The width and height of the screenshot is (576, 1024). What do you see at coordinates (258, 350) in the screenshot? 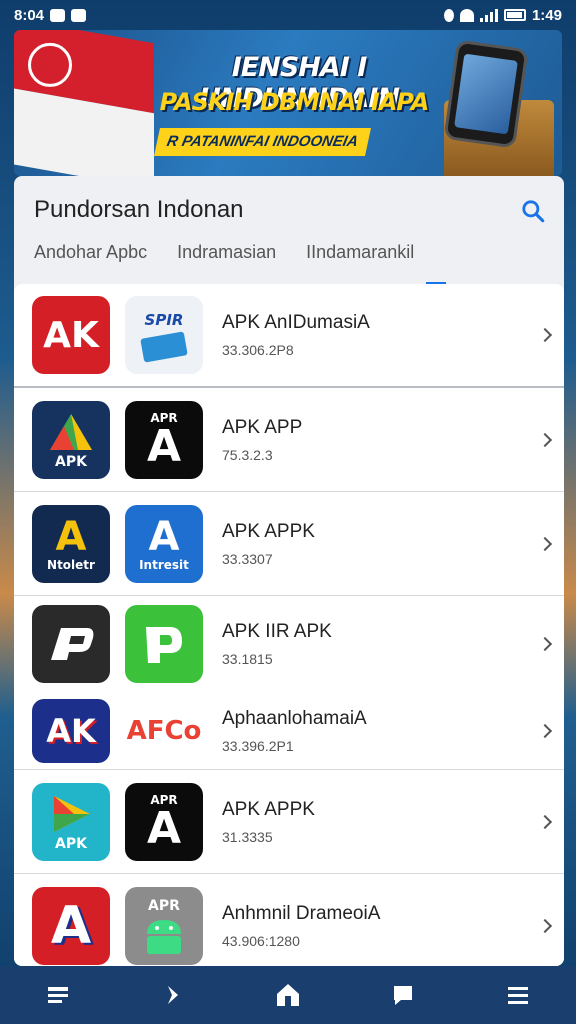
I see `app-version: 33.306.2P8` at bounding box center [258, 350].